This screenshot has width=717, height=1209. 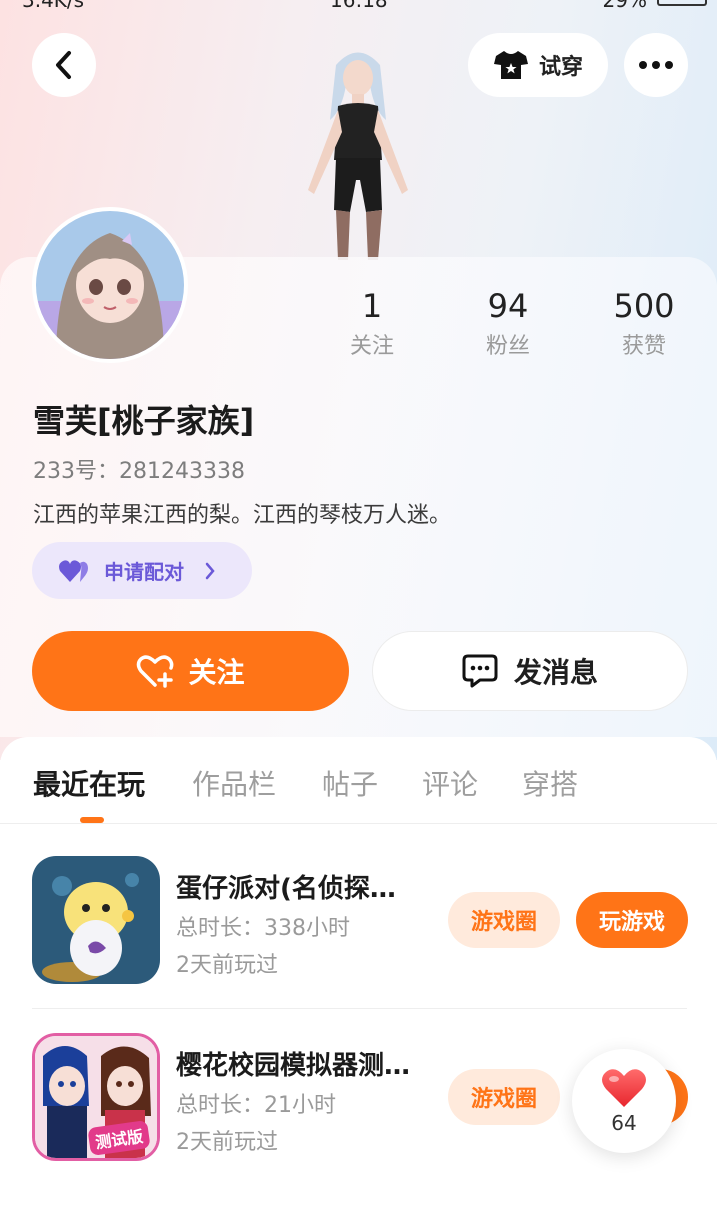 I want to click on network-speed: 3.4K/s, so click(x=53, y=6).